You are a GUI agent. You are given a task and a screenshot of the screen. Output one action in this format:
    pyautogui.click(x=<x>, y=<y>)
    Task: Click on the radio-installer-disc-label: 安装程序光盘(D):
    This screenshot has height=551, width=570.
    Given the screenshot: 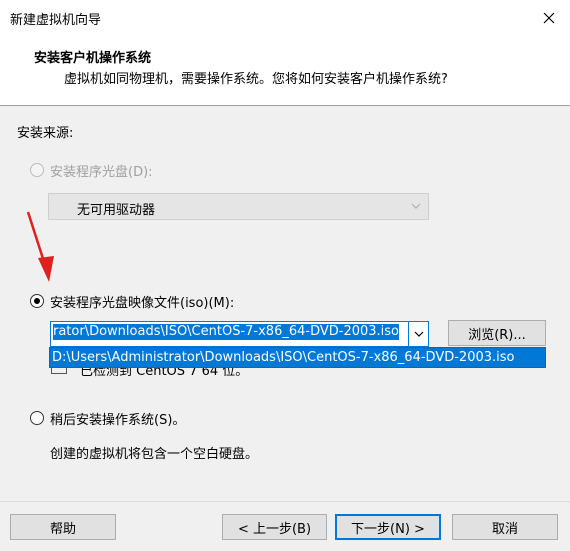 What is the action you would take?
    pyautogui.click(x=101, y=172)
    